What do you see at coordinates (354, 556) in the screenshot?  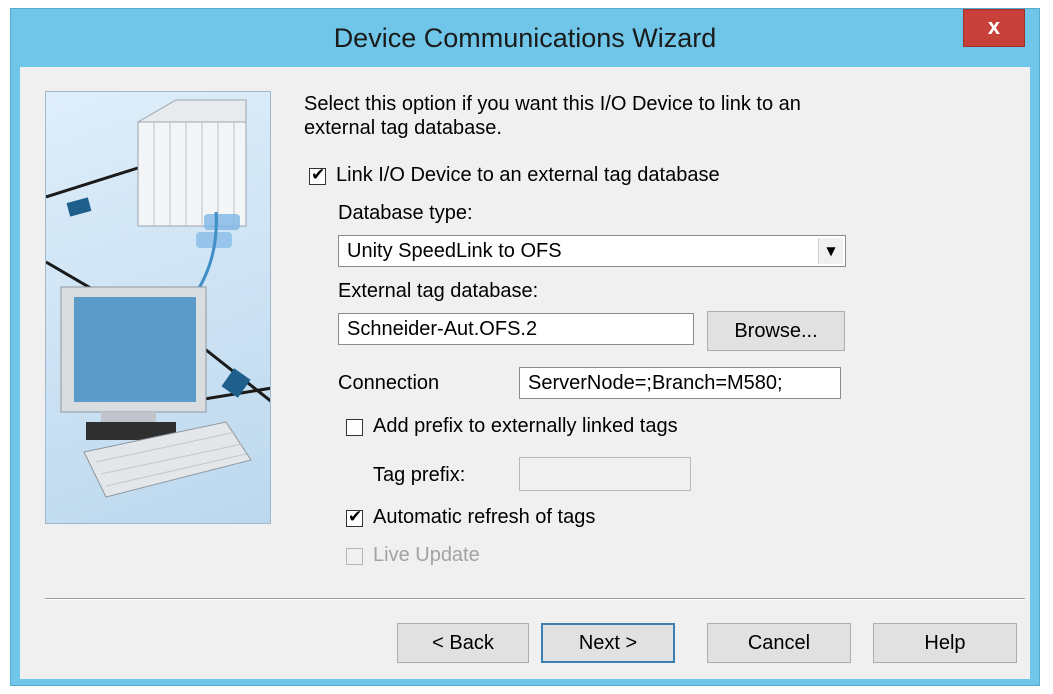 I see `live-update-checkbox` at bounding box center [354, 556].